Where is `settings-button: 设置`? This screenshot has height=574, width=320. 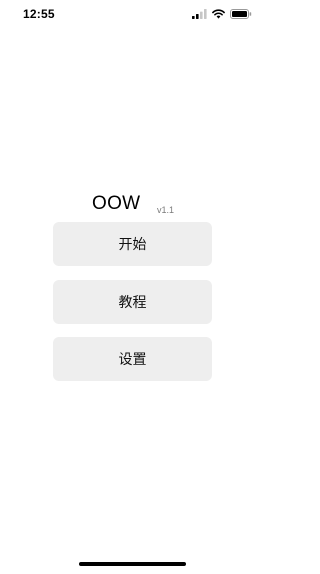 settings-button: 设置 is located at coordinates (132, 359).